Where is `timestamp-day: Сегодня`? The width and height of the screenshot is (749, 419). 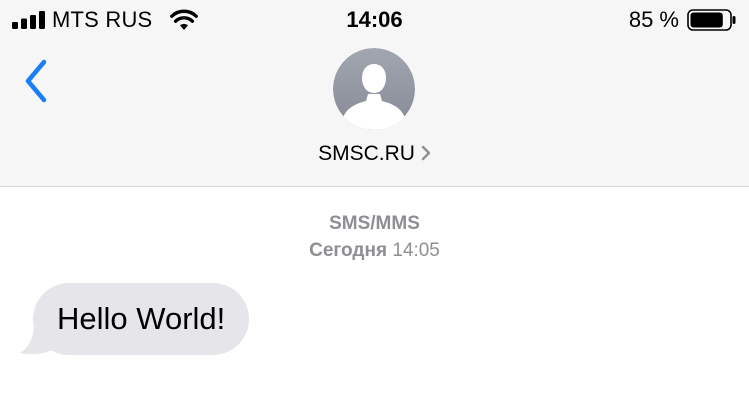
timestamp-day: Сегодня is located at coordinates (348, 250).